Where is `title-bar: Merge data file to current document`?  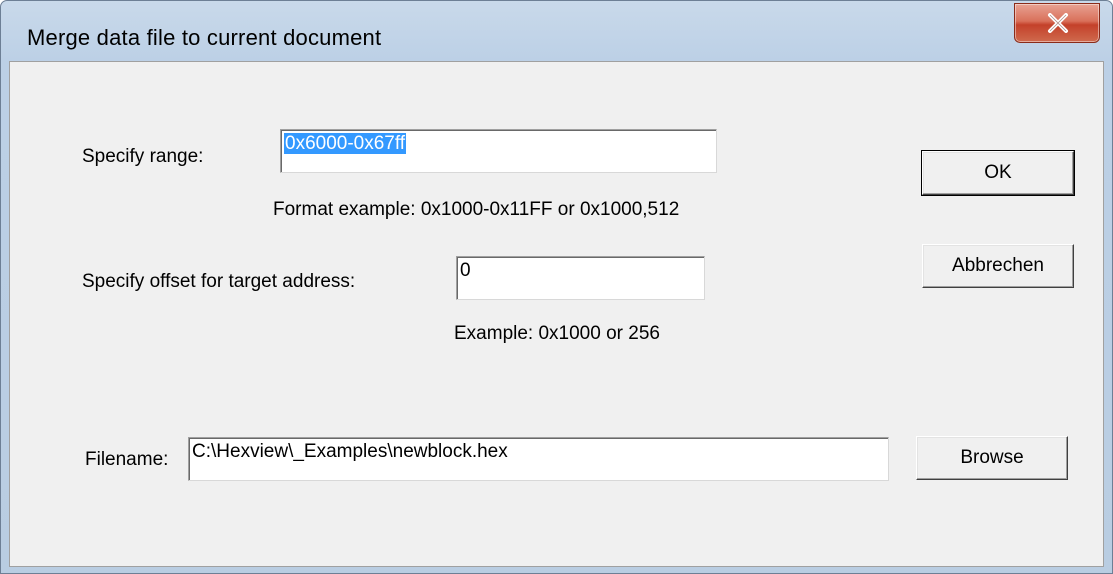 title-bar: Merge data file to current document is located at coordinates (556, 31).